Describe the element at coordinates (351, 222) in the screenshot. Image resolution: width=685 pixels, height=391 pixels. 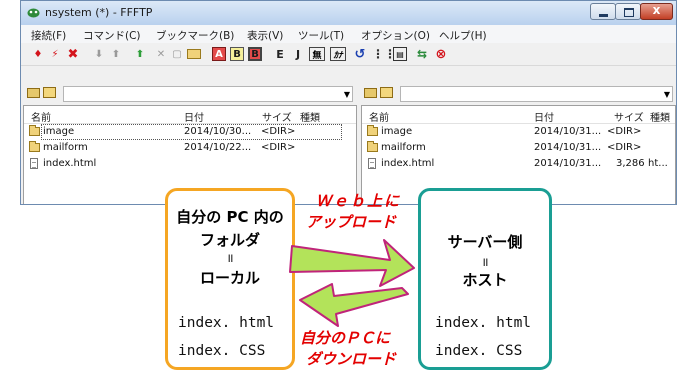
I see `upload-label-line2: アップロード` at that location.